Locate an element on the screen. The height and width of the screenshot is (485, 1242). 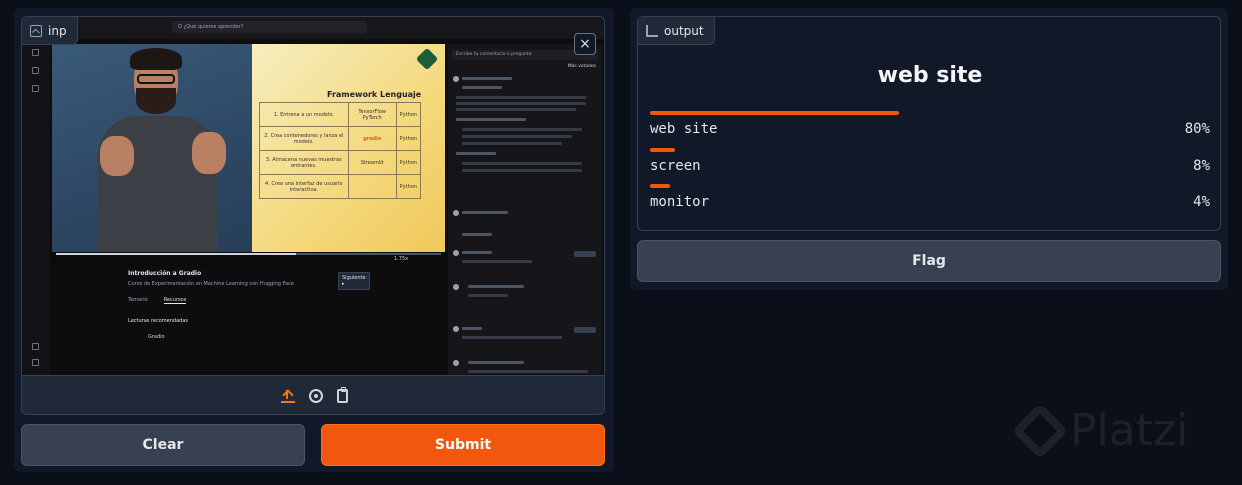
video-speed: 1.75x is located at coordinates (401, 259).